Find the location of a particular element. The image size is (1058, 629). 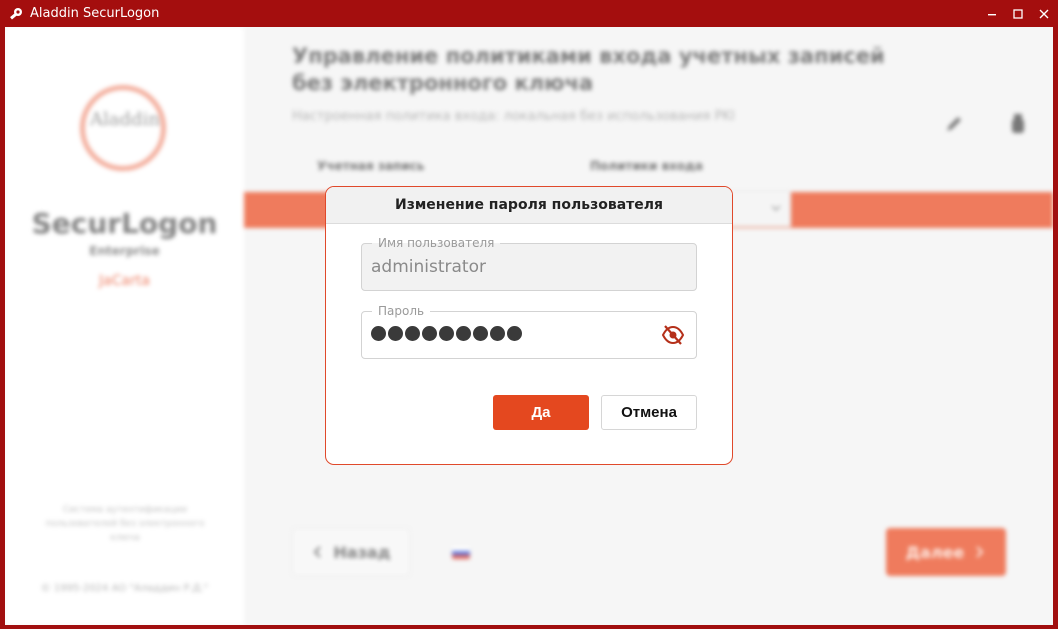

password-field: Пароль is located at coordinates (529, 331).